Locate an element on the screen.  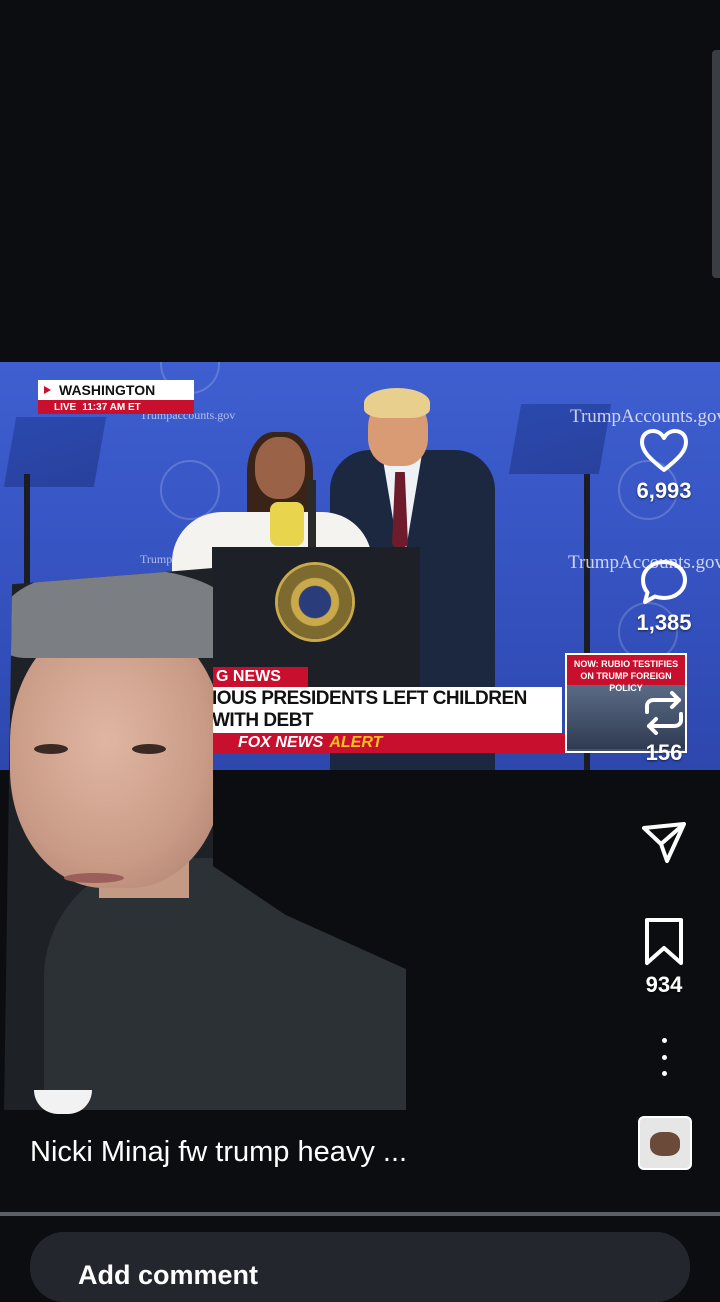
comment-input: Add comment is located at coordinates (360, 1267).